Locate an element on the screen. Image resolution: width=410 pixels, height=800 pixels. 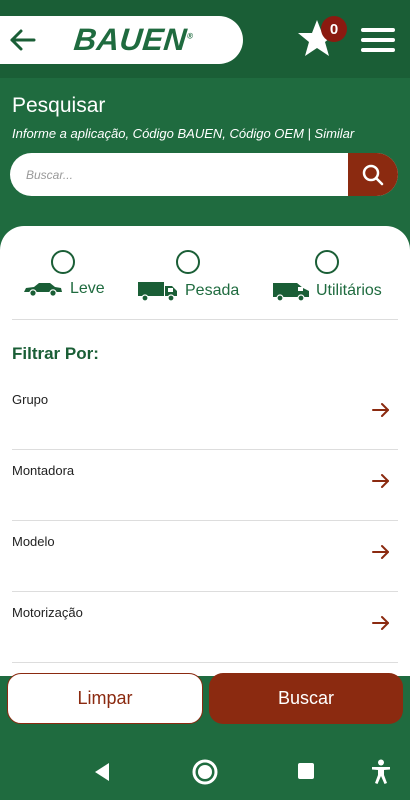
van-icon is located at coordinates (291, 292).